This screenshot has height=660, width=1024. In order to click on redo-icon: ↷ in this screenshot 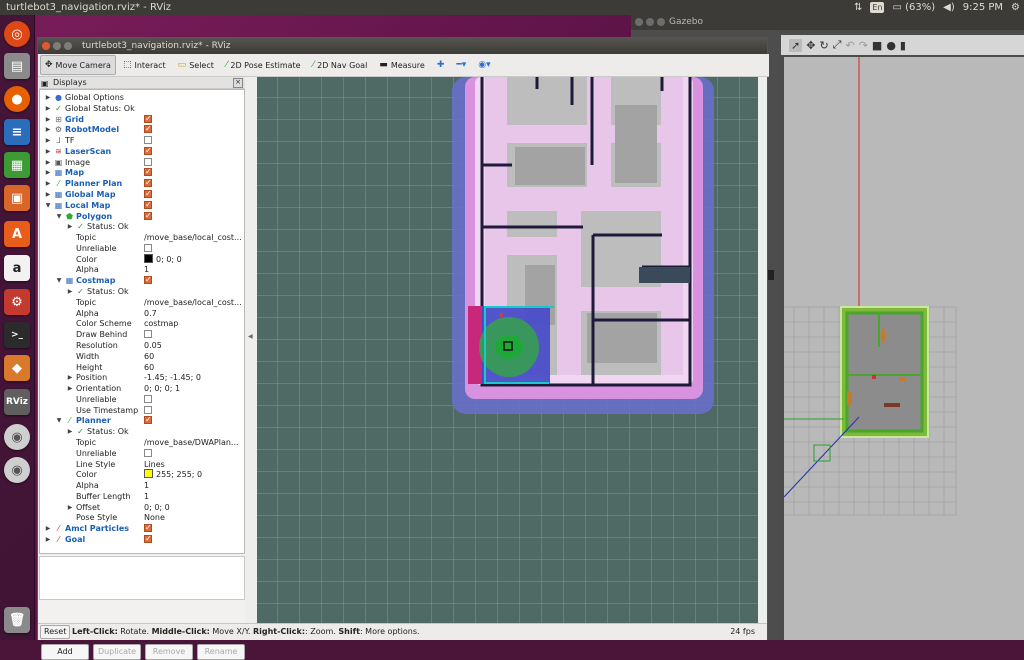, I will do `click(863, 45)`.